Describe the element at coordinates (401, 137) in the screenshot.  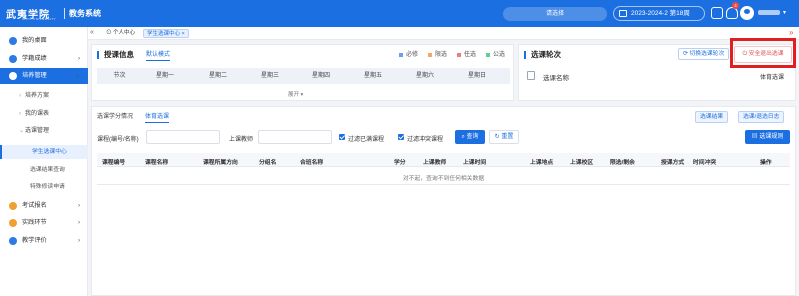
I see `filter-conflict-checkbox` at that location.